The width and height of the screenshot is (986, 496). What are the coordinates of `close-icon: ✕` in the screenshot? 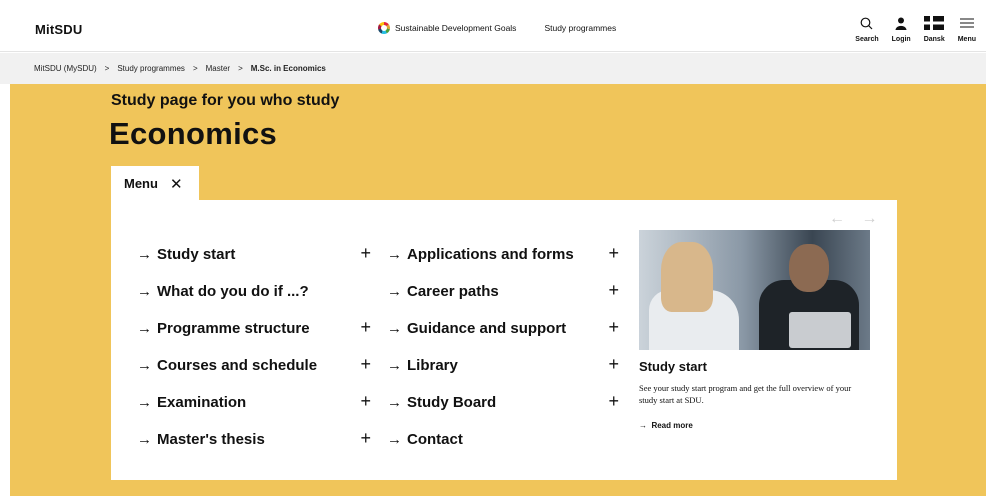 It's located at (176, 184).